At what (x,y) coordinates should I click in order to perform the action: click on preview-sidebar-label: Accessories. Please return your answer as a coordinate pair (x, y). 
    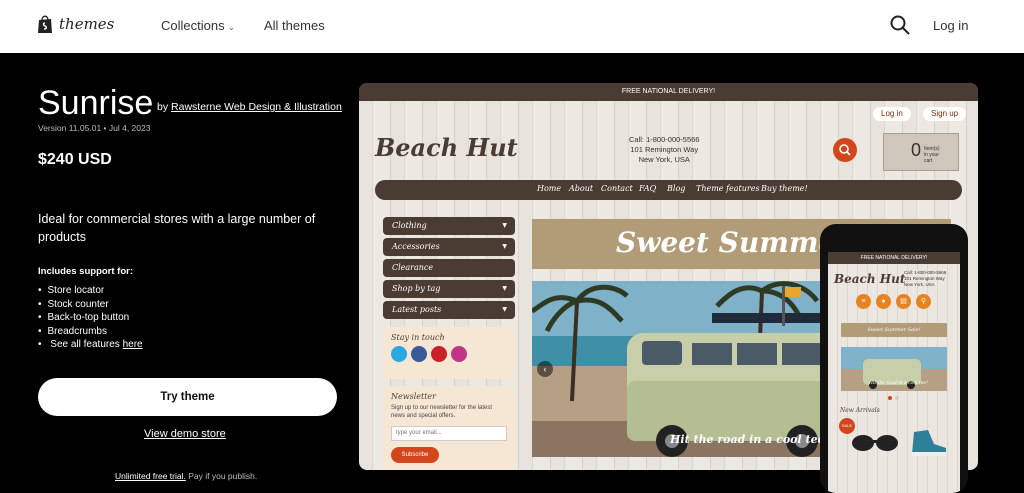
    Looking at the image, I should click on (416, 246).